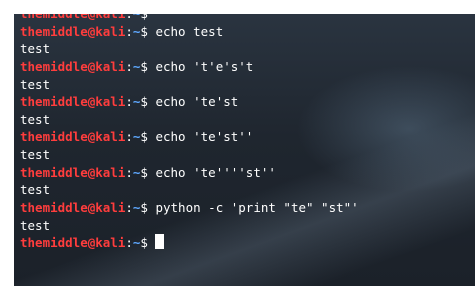 The image size is (475, 286). Describe the element at coordinates (204, 66) in the screenshot. I see `command-text: echo 't'e's't` at that location.